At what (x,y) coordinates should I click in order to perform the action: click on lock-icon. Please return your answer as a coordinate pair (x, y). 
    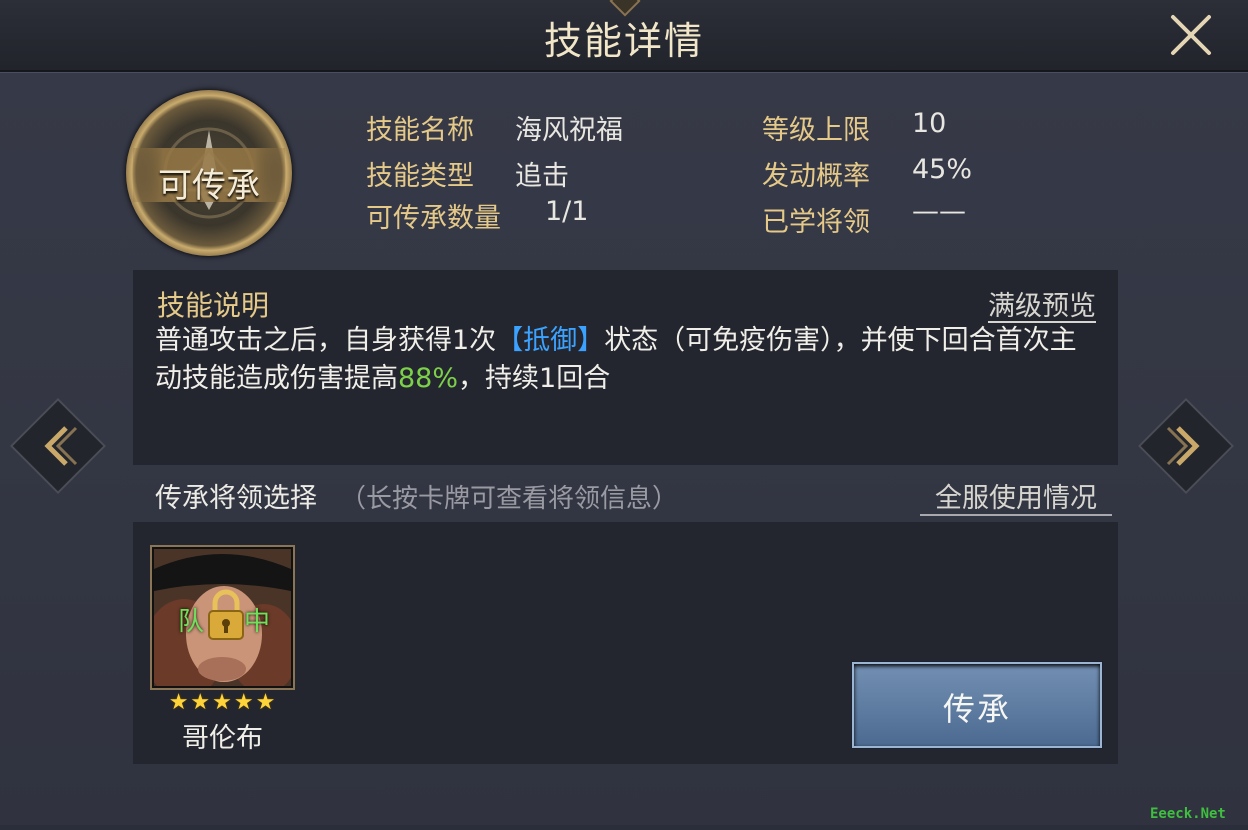
    Looking at the image, I should click on (226, 614).